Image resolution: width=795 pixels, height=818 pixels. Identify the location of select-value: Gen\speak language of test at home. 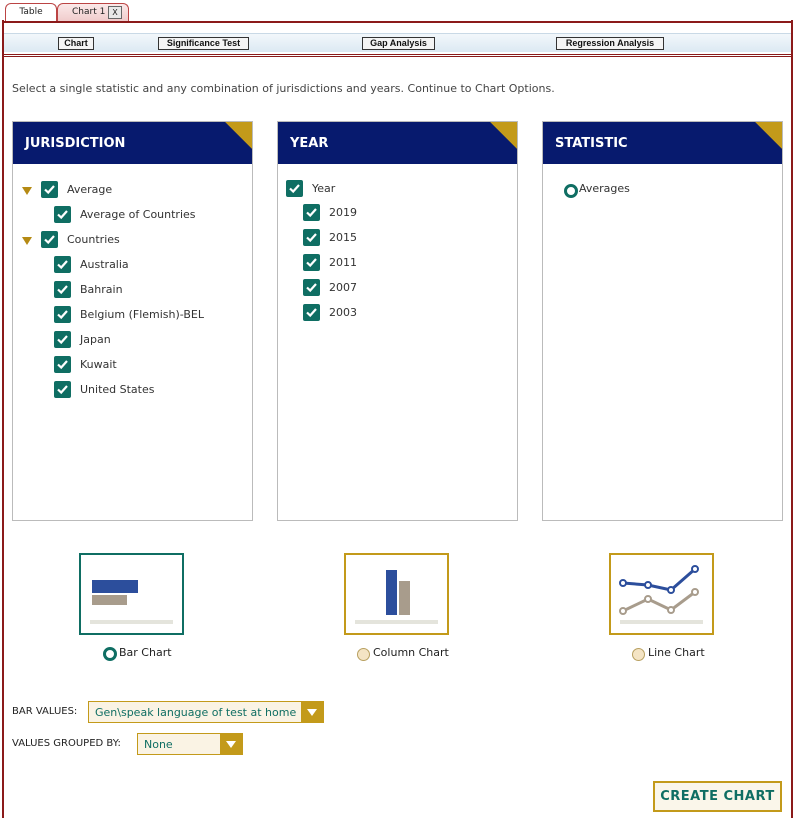
(196, 712).